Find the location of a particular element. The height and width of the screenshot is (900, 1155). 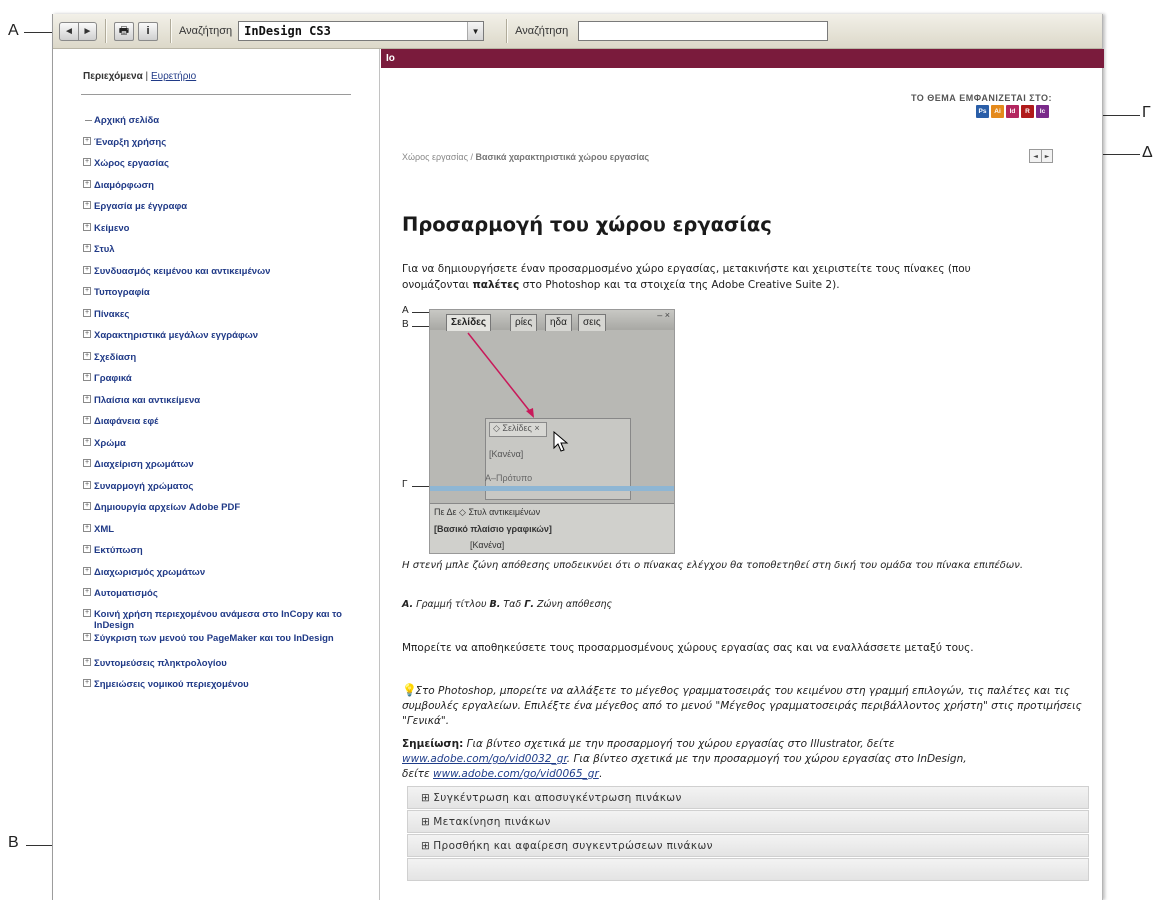

print-button: 🖶 is located at coordinates (124, 31).